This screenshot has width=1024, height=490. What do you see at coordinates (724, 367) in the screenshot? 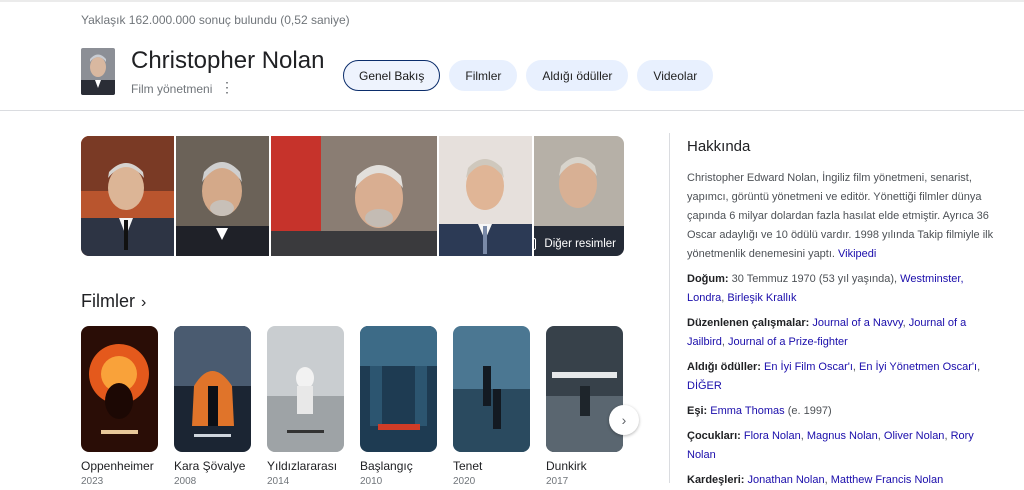
I see `fact-label: Aldığı ödüller:` at bounding box center [724, 367].